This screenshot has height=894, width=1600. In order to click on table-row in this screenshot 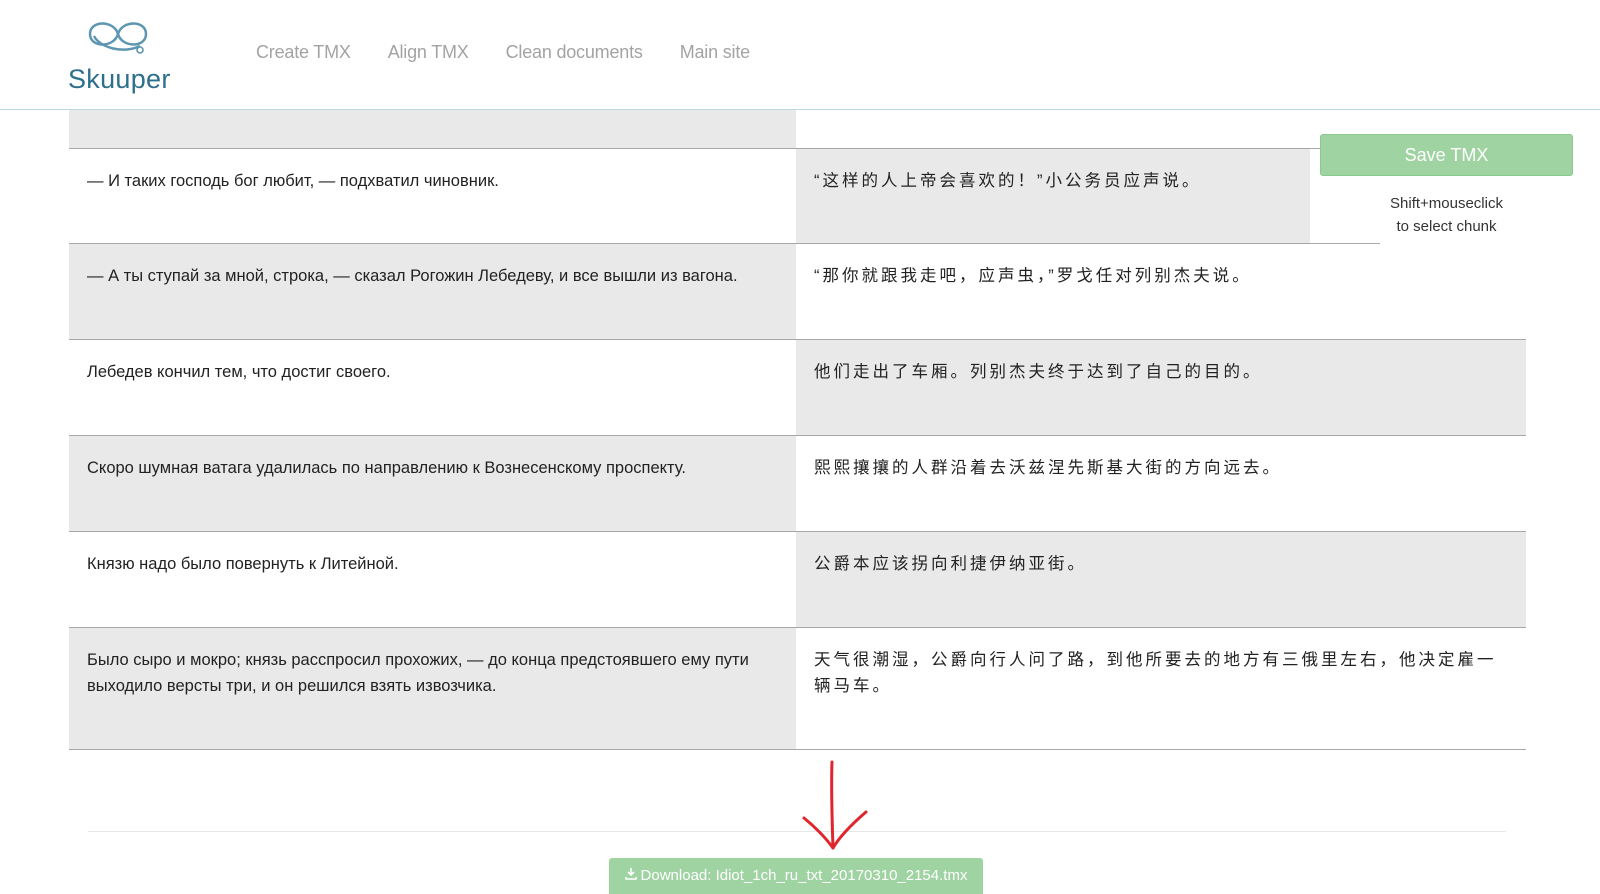, I will do `click(724, 129)`.